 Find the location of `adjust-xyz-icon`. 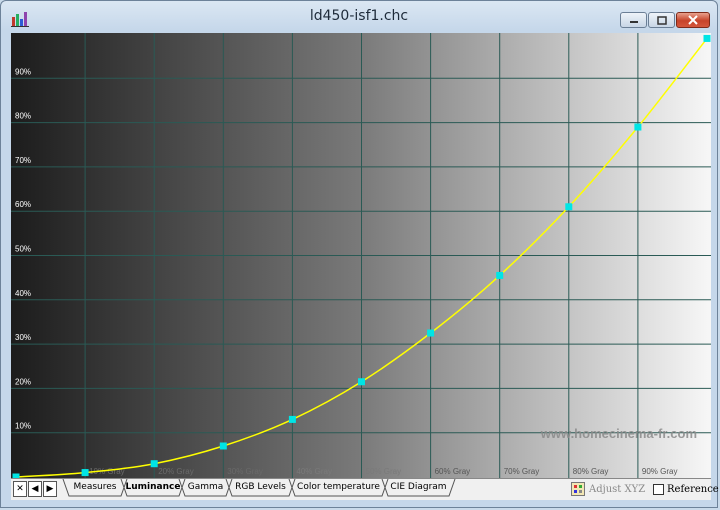

adjust-xyz-icon is located at coordinates (578, 489).